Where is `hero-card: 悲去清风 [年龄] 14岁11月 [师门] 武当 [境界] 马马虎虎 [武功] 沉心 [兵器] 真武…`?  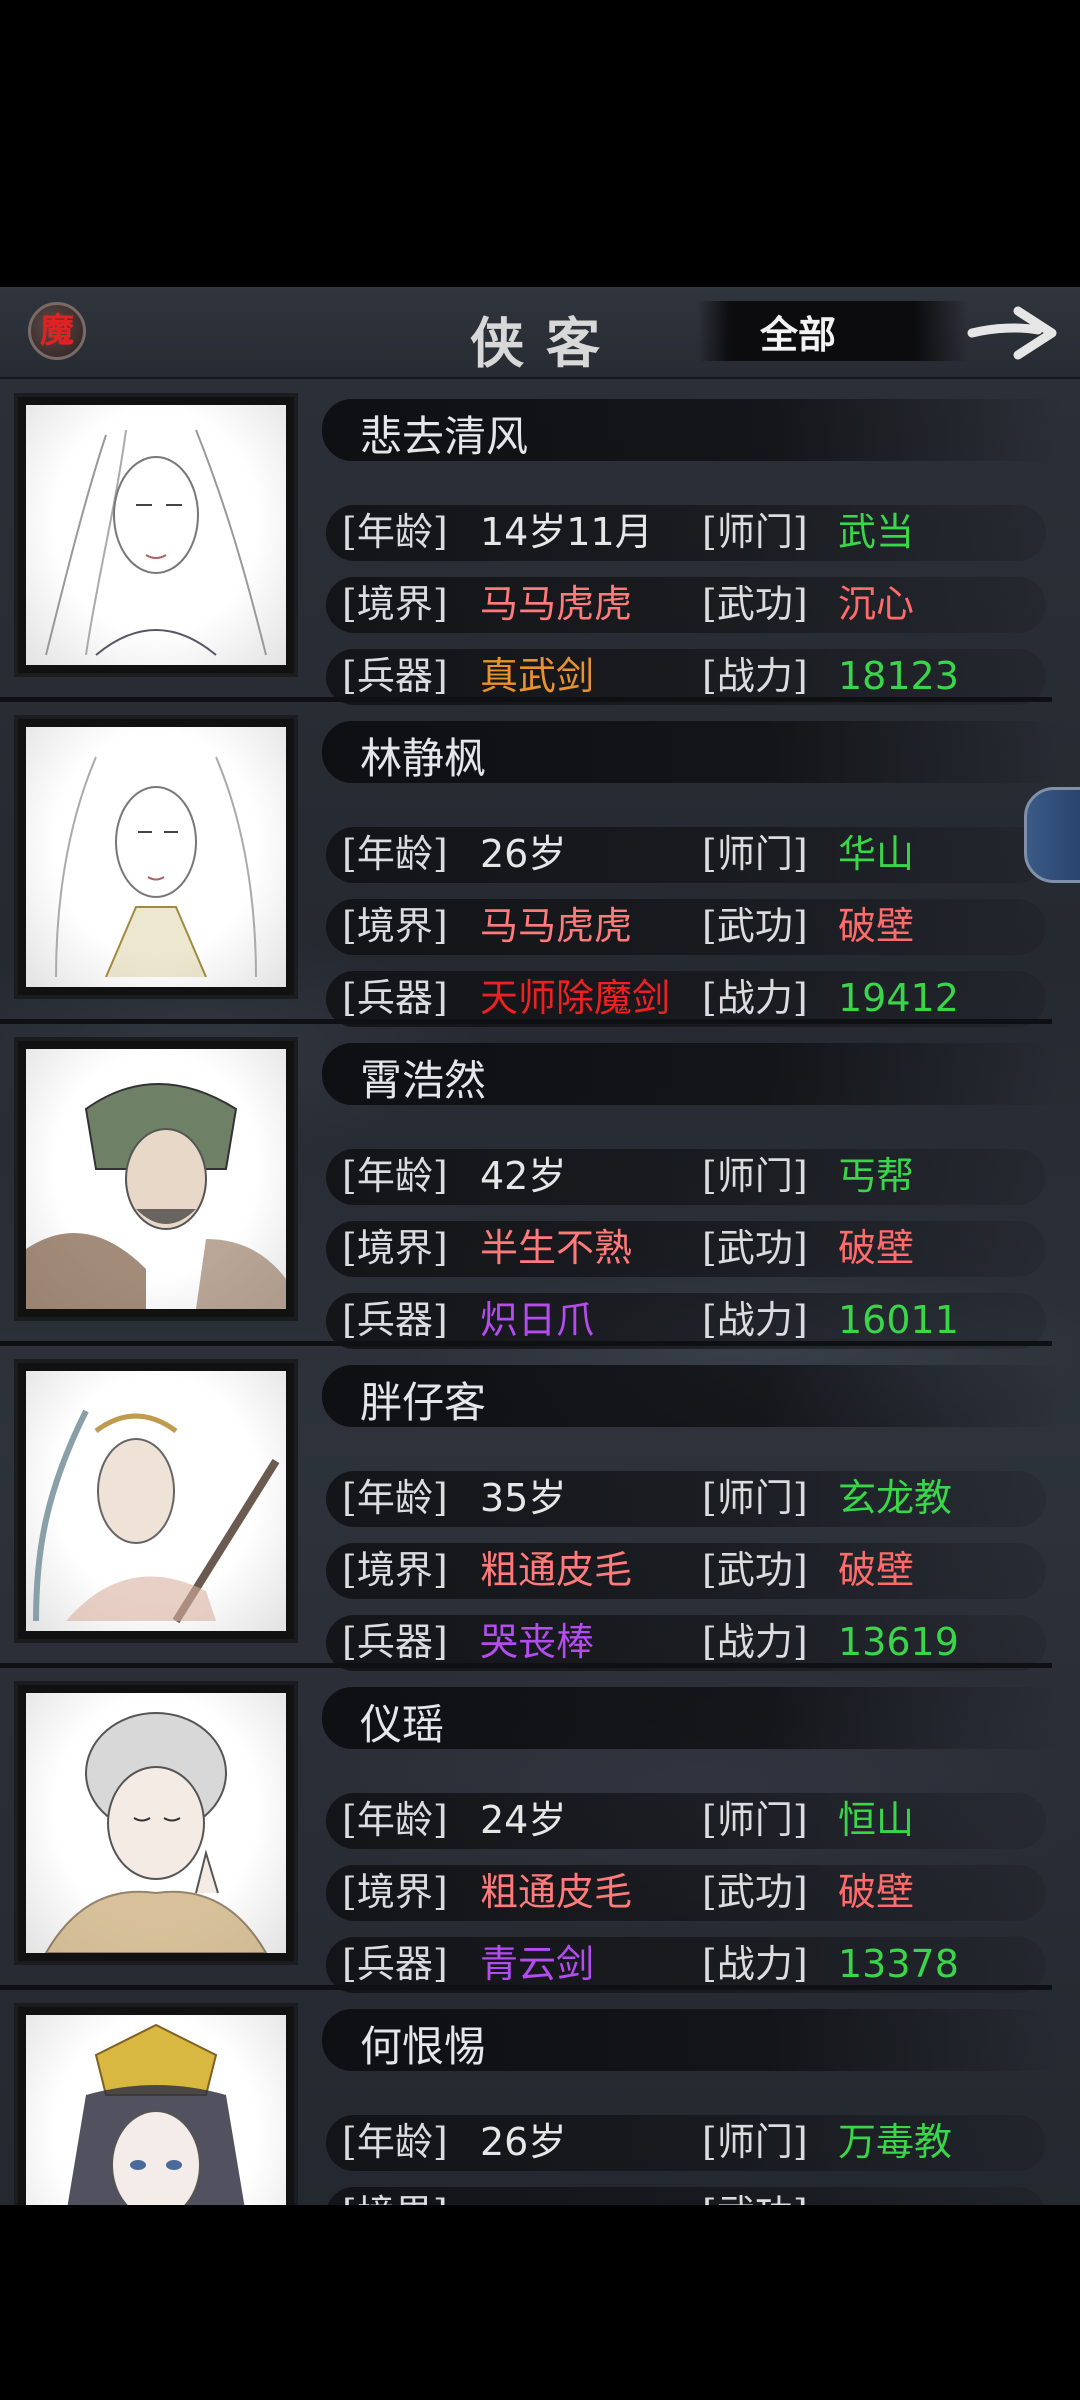 hero-card: 悲去清风 [年龄] 14岁11月 [师门] 武当 [境界] 马马虎虎 [武功] 沉心 [兵器] 真武… is located at coordinates (540, 544).